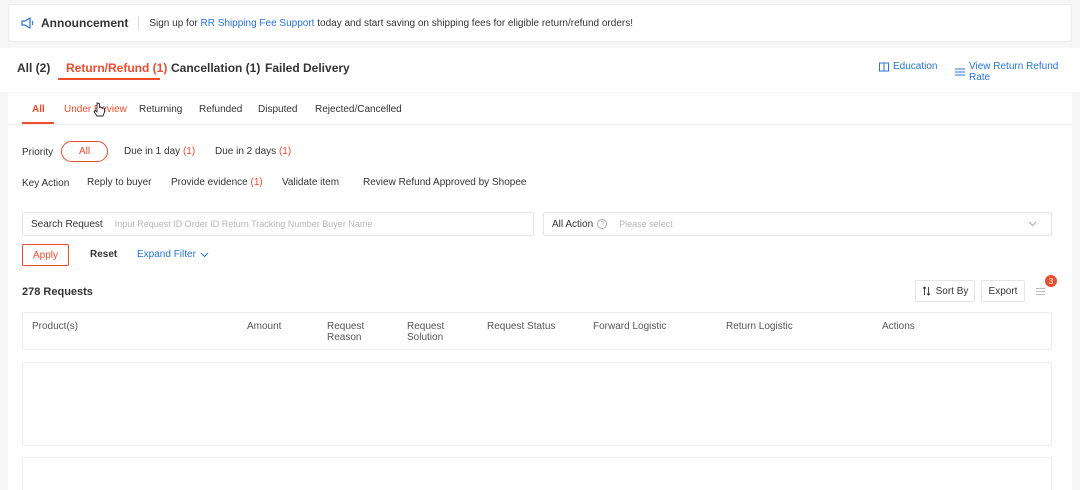 This screenshot has width=1080, height=490. What do you see at coordinates (797, 224) in the screenshot?
I see `all-action-select: All Action ? Please select` at bounding box center [797, 224].